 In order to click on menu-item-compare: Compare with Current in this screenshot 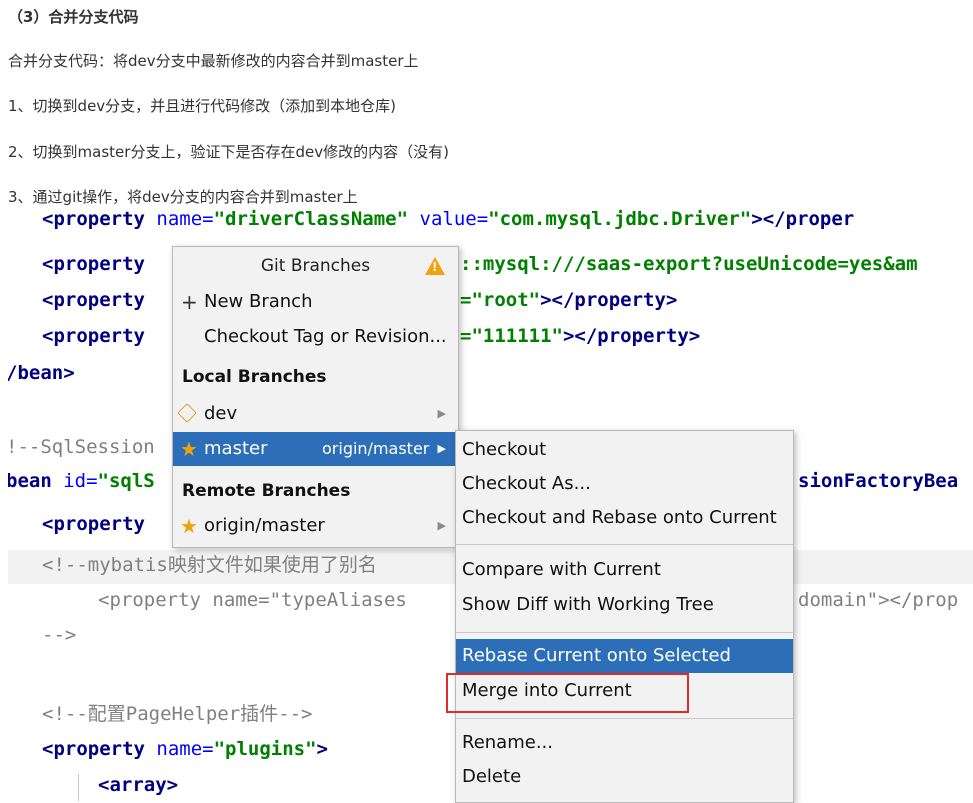, I will do `click(624, 570)`.